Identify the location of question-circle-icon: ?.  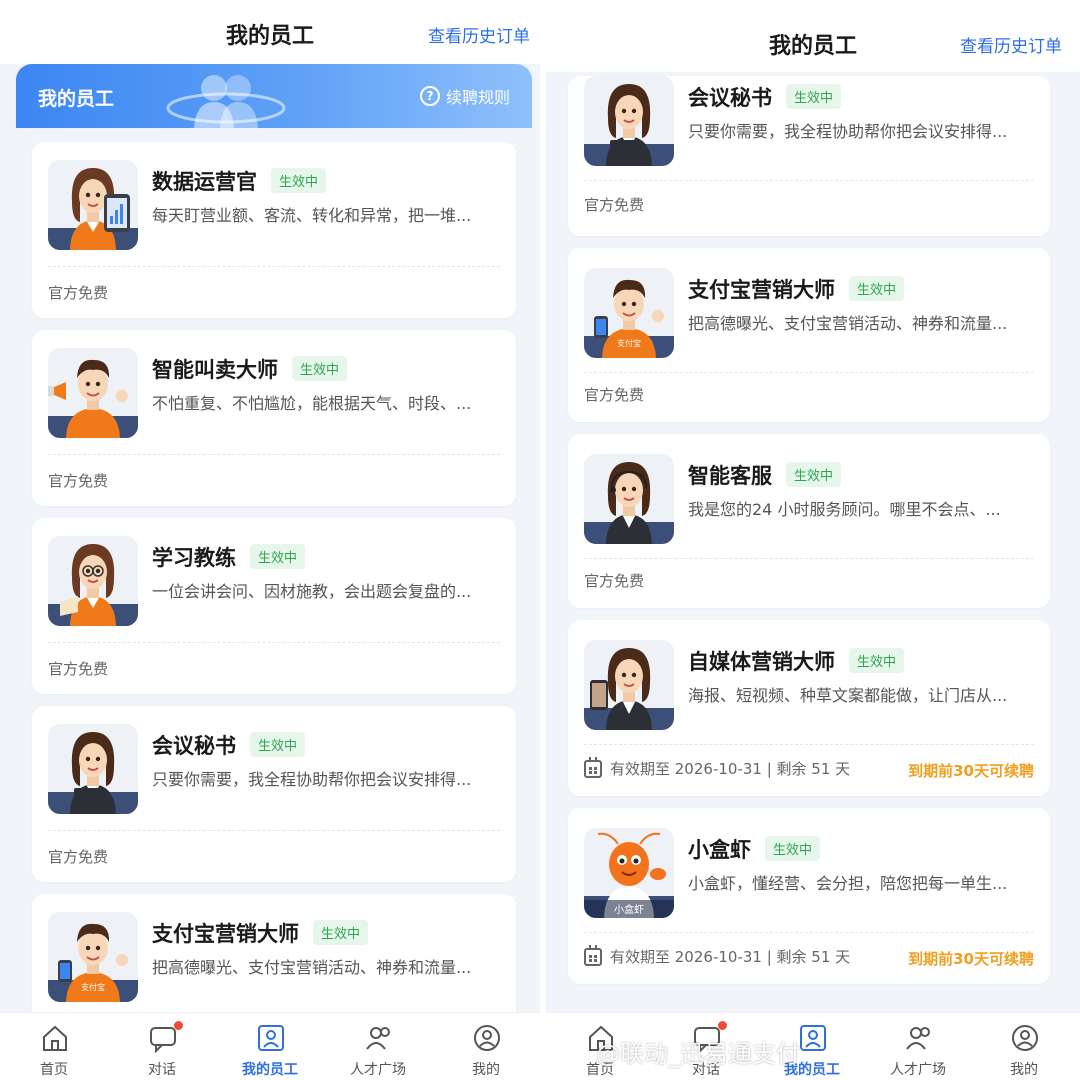
(429, 96).